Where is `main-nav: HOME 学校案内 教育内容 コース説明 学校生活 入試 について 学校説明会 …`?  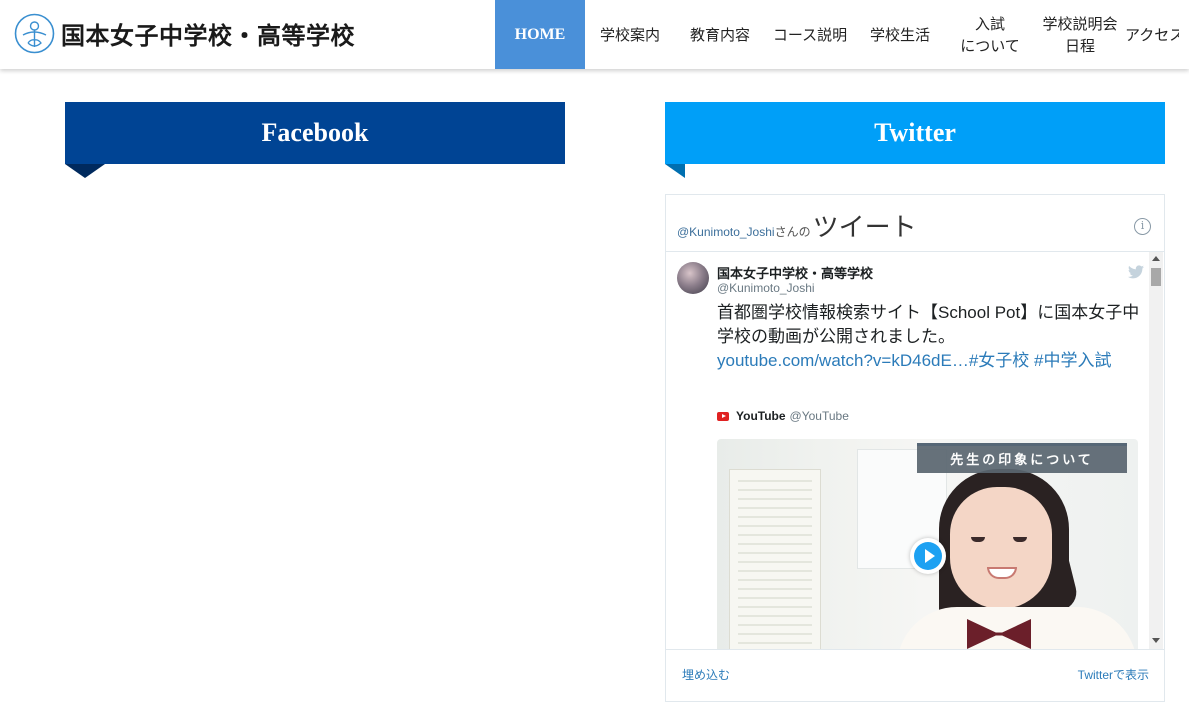
main-nav: HOME 学校案内 教育内容 コース説明 学校生活 入試 について 学校説明会 … is located at coordinates (837, 34).